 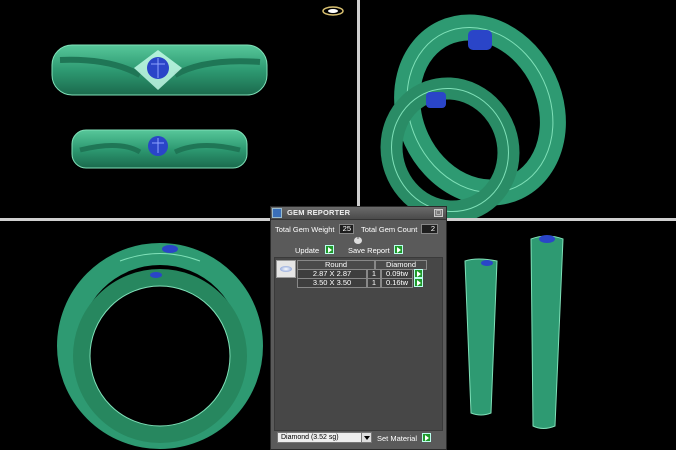 What do you see at coordinates (286, 269) in the screenshot?
I see `round-gem-icon` at bounding box center [286, 269].